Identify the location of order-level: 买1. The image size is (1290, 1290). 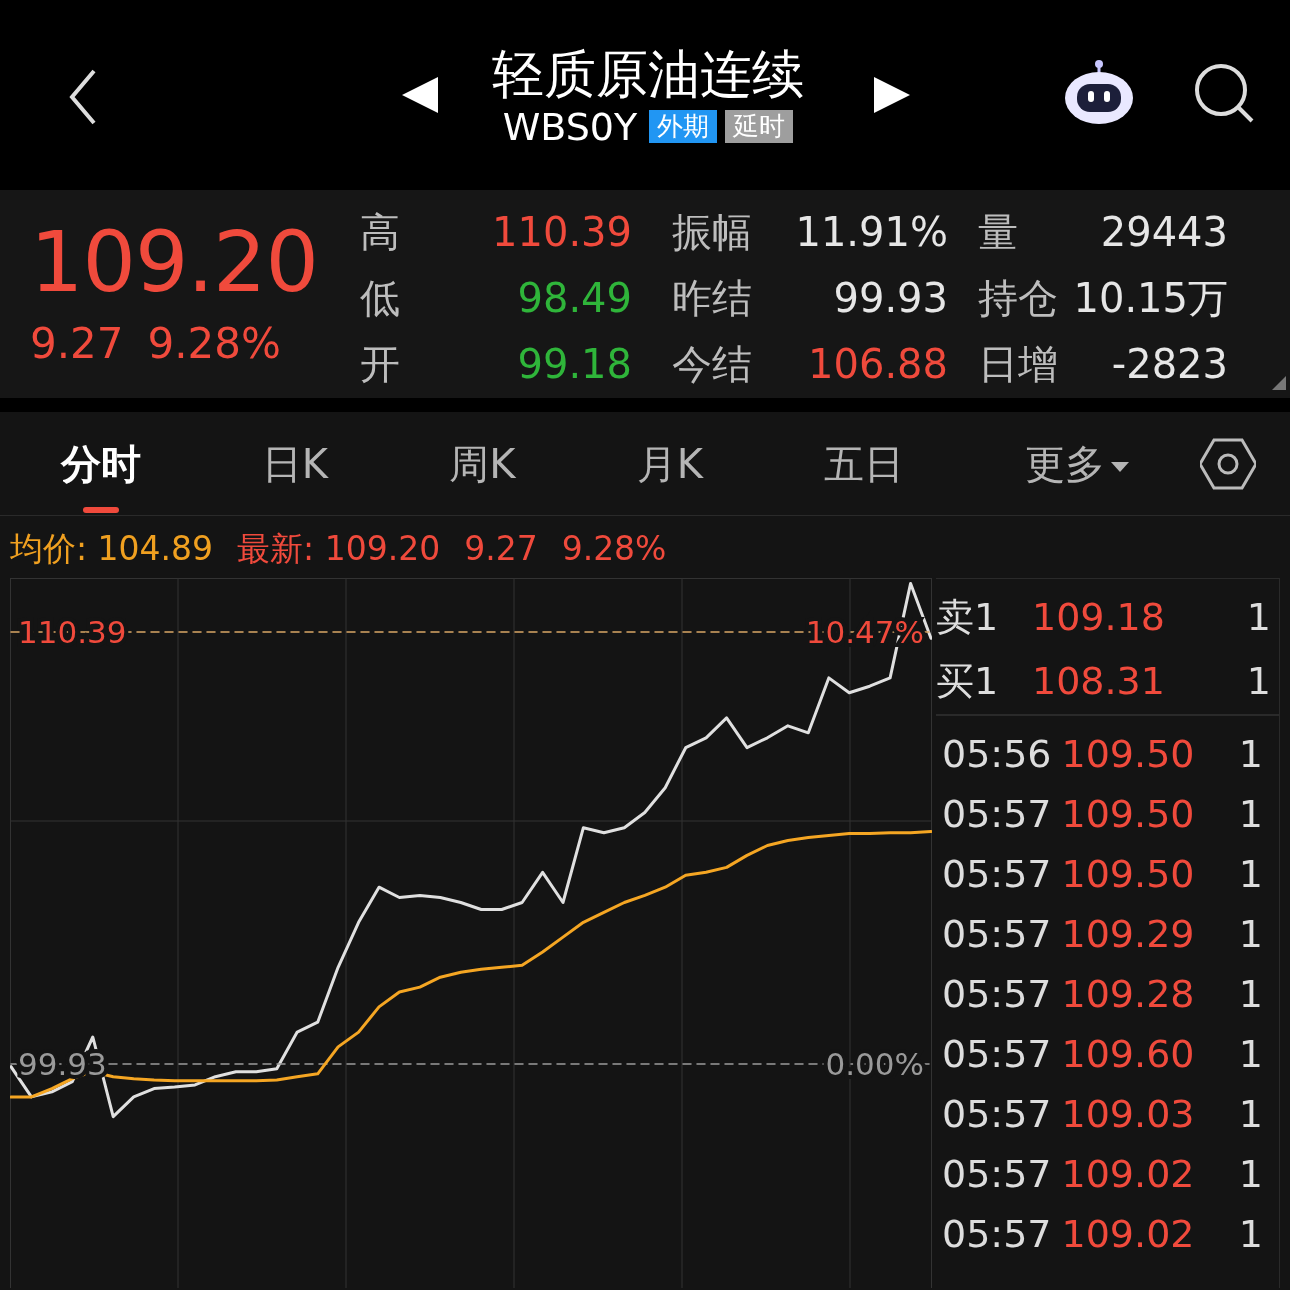
(968, 681).